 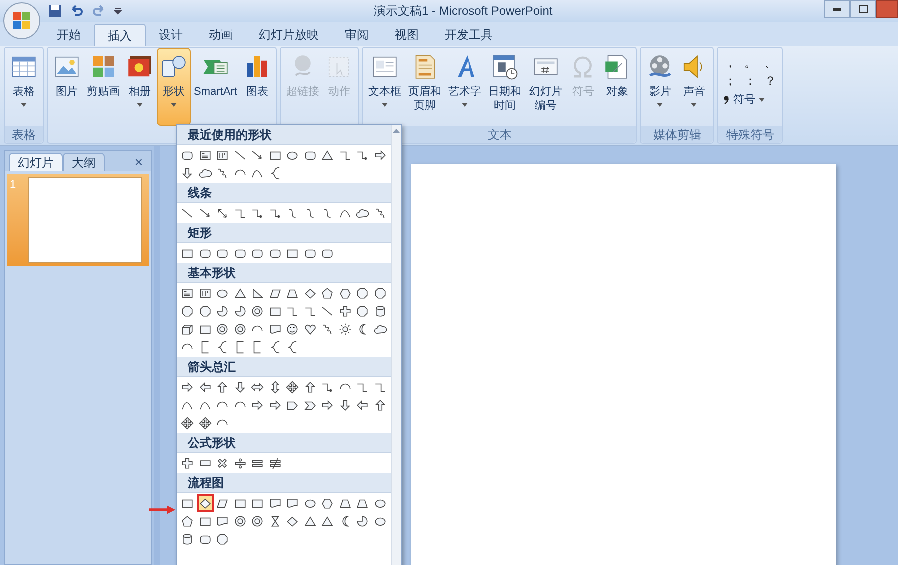 What do you see at coordinates (24, 134) in the screenshot?
I see `group-label: 表格` at bounding box center [24, 134].